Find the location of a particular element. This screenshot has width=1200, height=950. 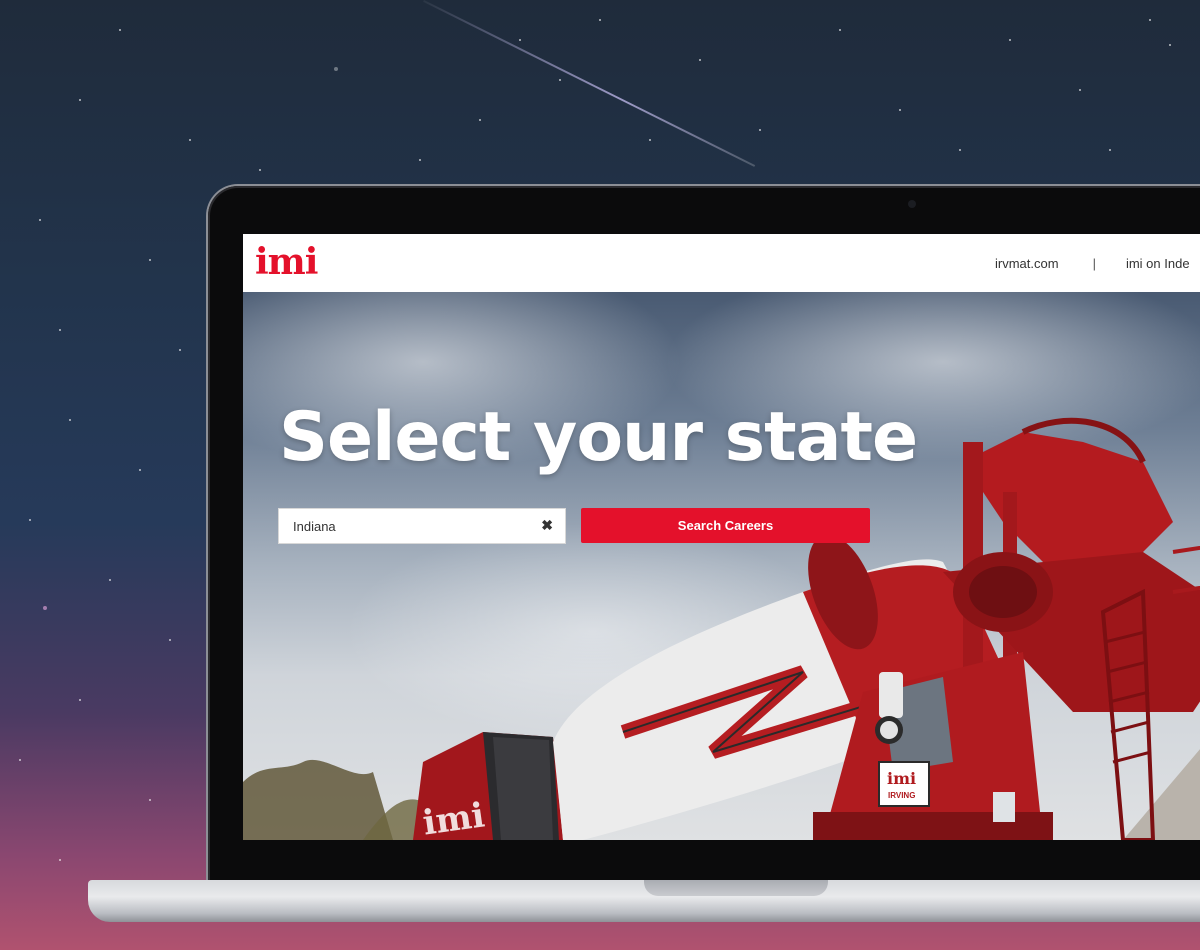

state-select: ✖ is located at coordinates (422, 526).